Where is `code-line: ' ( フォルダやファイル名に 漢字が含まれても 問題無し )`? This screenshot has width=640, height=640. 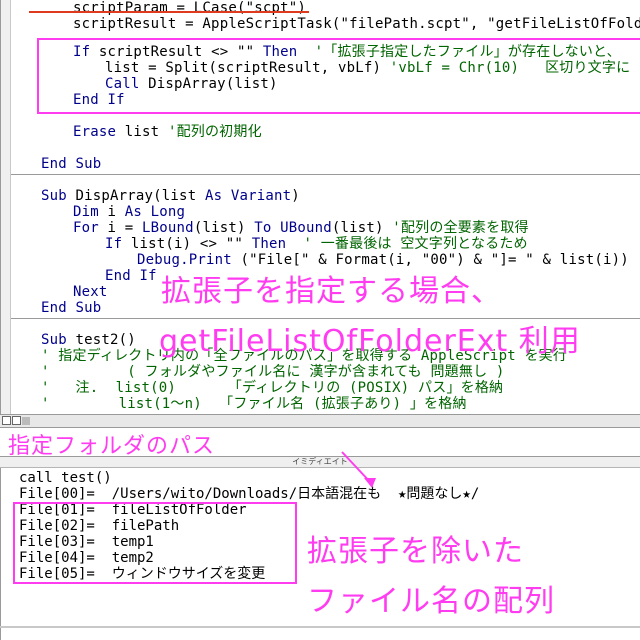 code-line: ' ( フォルダやファイル名に 漢字が含まれても 問題無し ) is located at coordinates (273, 372).